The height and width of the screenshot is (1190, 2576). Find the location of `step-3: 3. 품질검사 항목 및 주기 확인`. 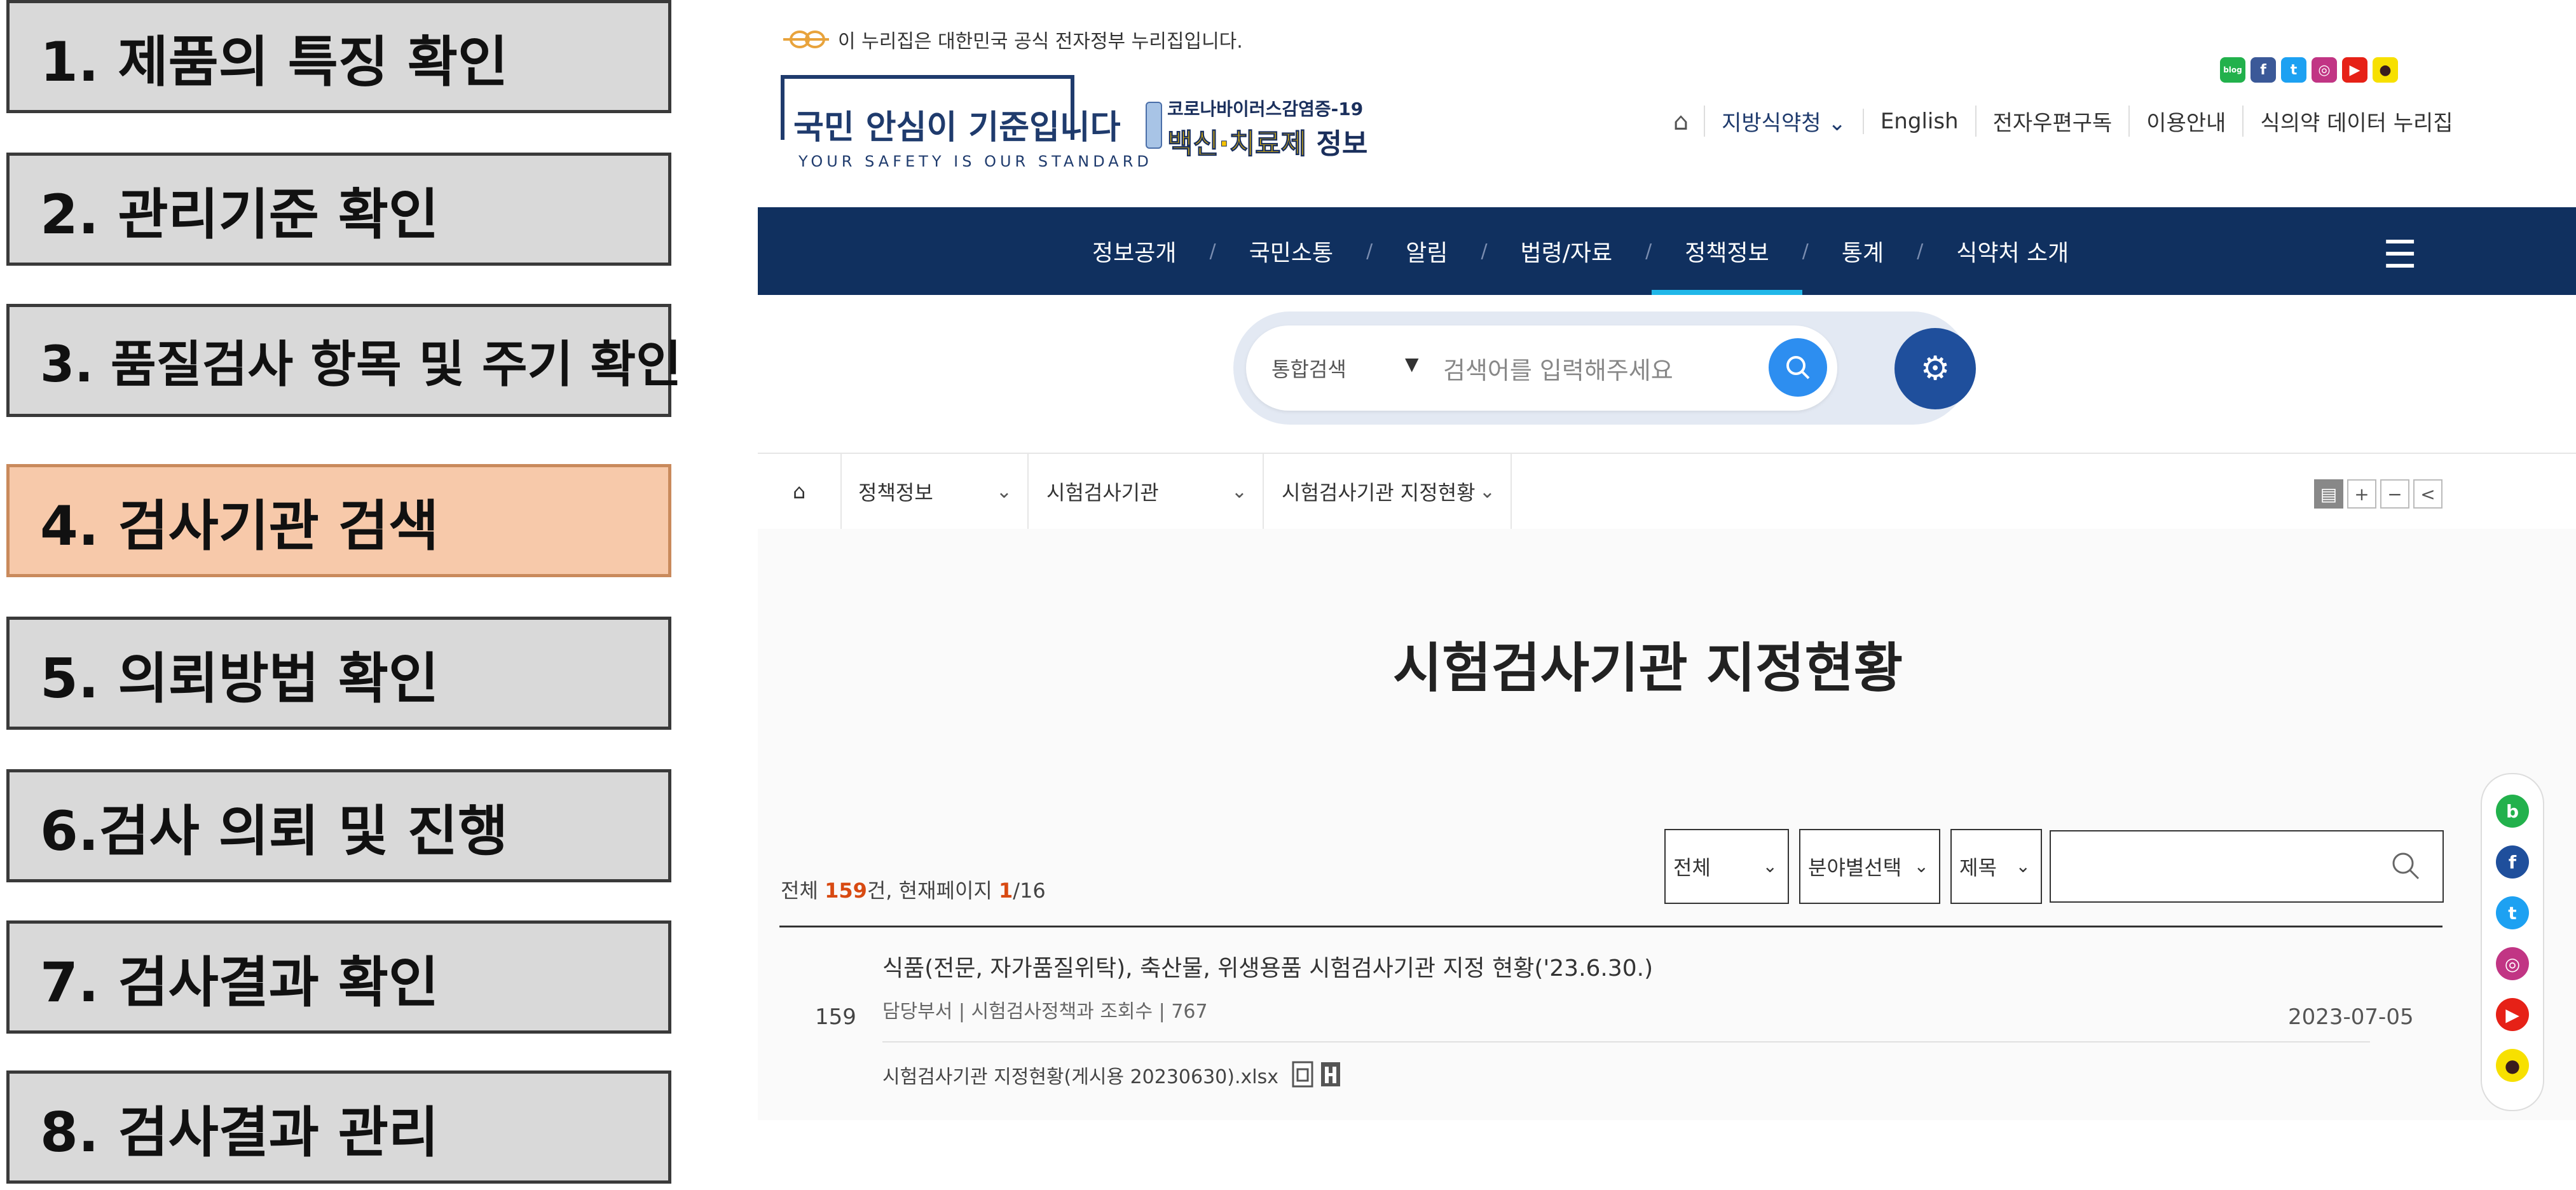

step-3: 3. 품질검사 항목 및 주기 확인 is located at coordinates (344, 360).